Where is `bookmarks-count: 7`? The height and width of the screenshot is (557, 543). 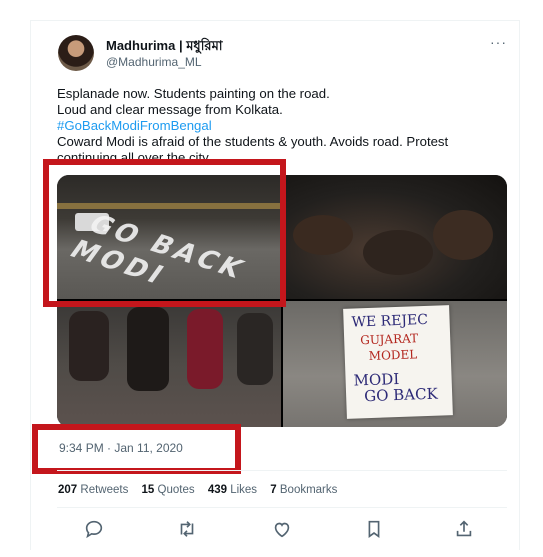 bookmarks-count: 7 is located at coordinates (273, 490).